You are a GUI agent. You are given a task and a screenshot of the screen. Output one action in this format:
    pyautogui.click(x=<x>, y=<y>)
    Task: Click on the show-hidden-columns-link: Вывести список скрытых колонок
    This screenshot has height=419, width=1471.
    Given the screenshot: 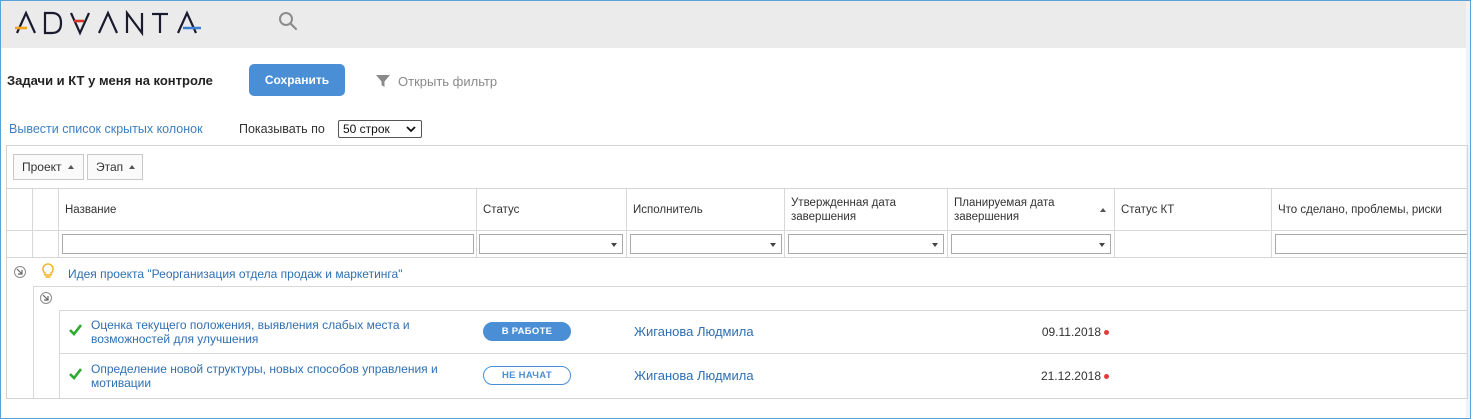 What is the action you would take?
    pyautogui.click(x=106, y=129)
    